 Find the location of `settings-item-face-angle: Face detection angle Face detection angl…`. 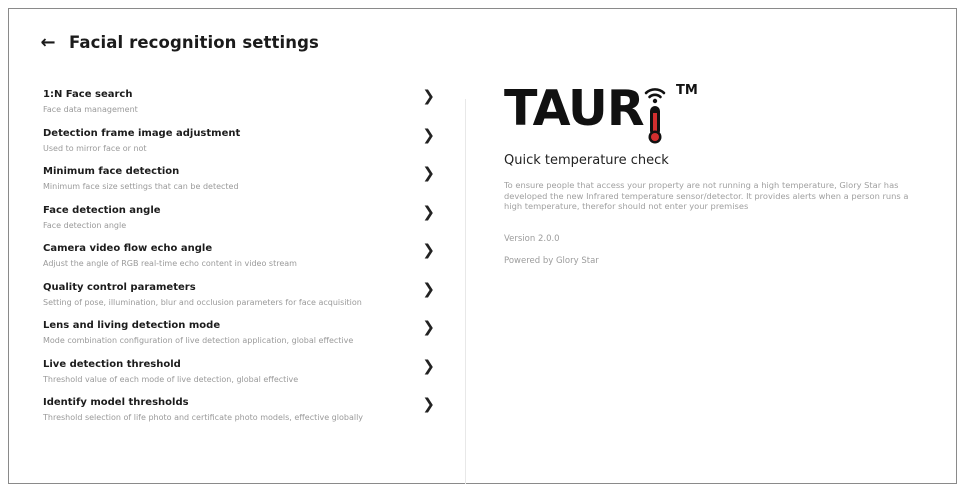

settings-item-face-angle: Face detection angle Face detection angl… is located at coordinates (239, 223).